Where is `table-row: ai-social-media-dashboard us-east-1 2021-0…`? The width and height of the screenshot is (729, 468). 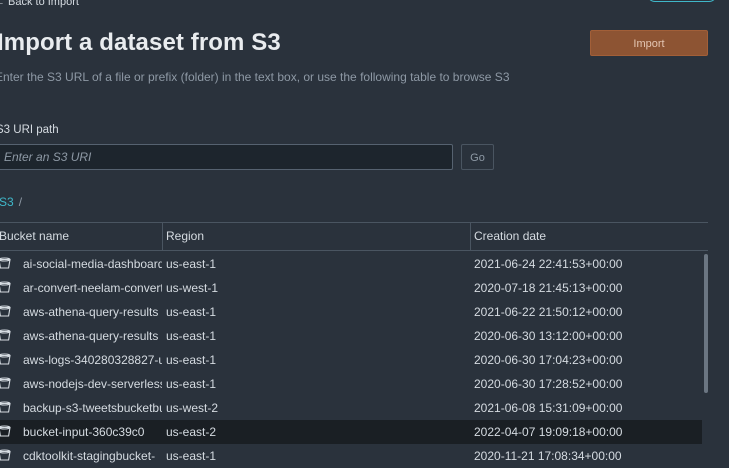
table-row: ai-social-media-dashboard us-east-1 2021-0… is located at coordinates (351, 264).